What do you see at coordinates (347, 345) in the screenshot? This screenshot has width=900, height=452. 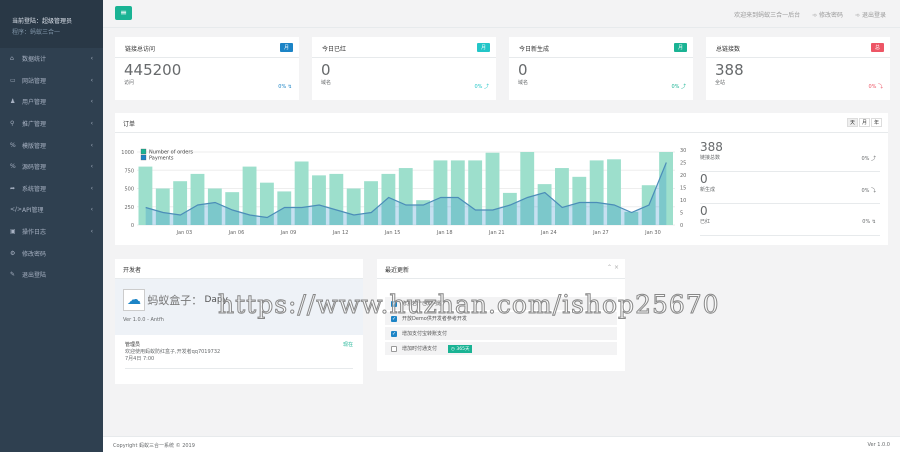 I see `status: 现在` at bounding box center [347, 345].